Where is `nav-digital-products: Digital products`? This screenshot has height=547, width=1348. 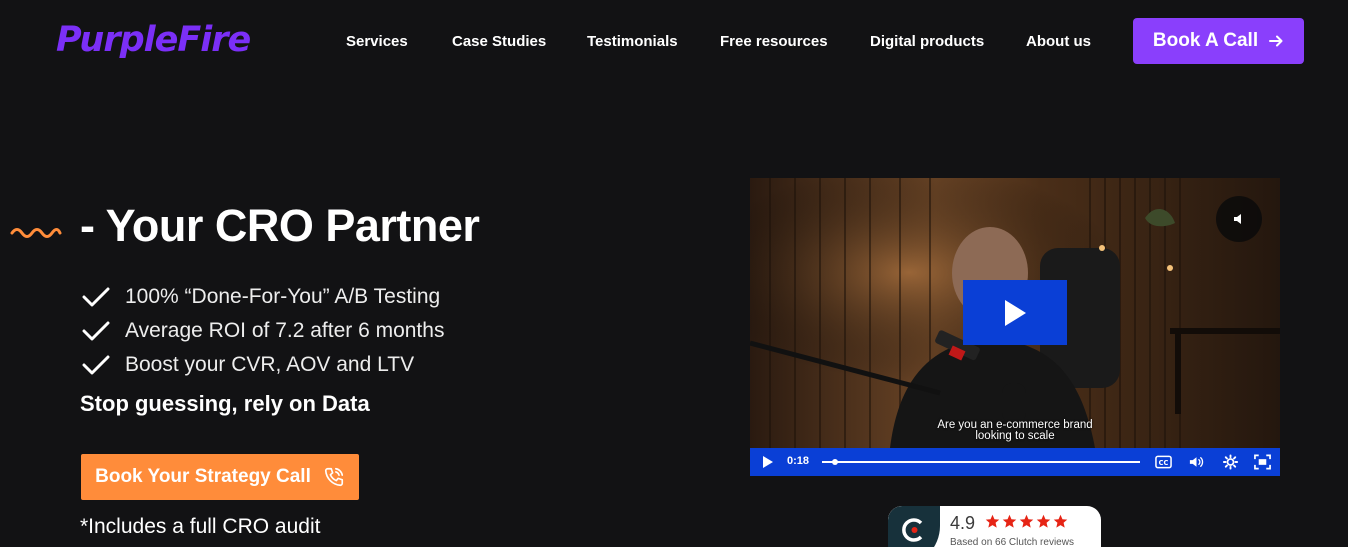
nav-digital-products: Digital products is located at coordinates (927, 41).